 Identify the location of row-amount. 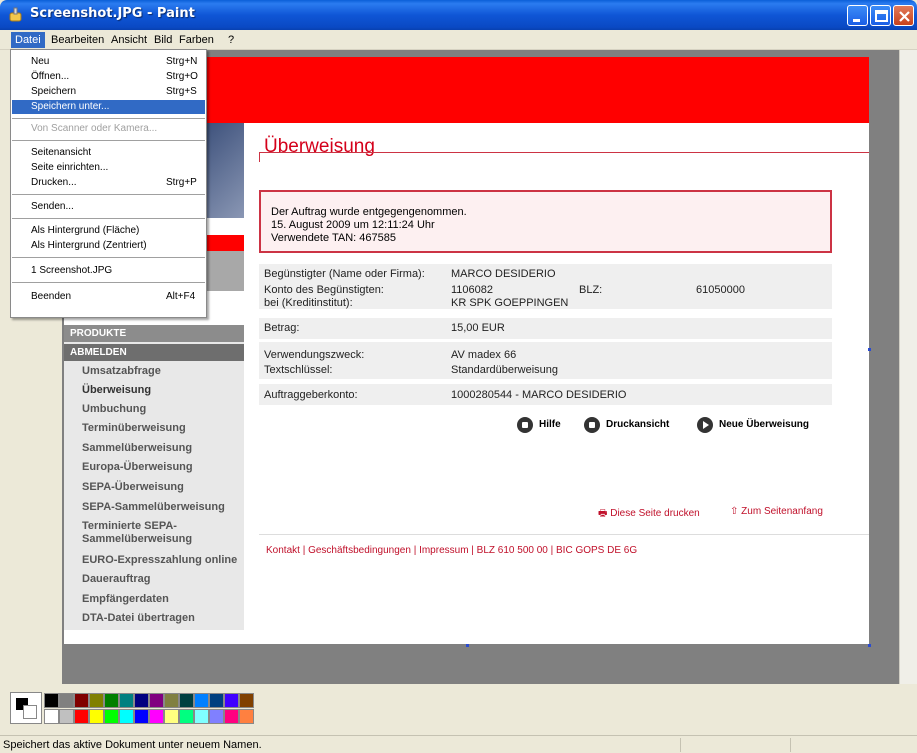
(545, 329).